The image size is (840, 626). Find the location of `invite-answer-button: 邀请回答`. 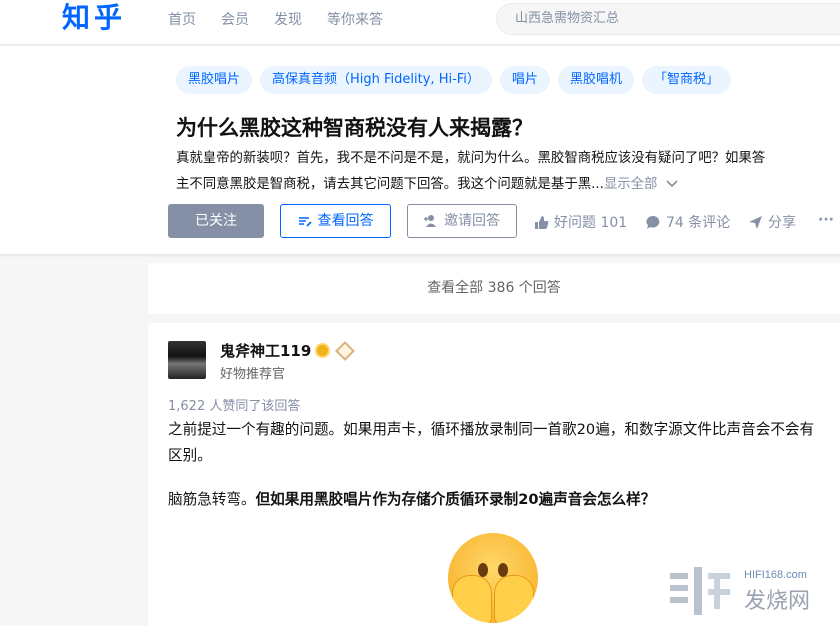

invite-answer-button: 邀请回答 is located at coordinates (462, 221).